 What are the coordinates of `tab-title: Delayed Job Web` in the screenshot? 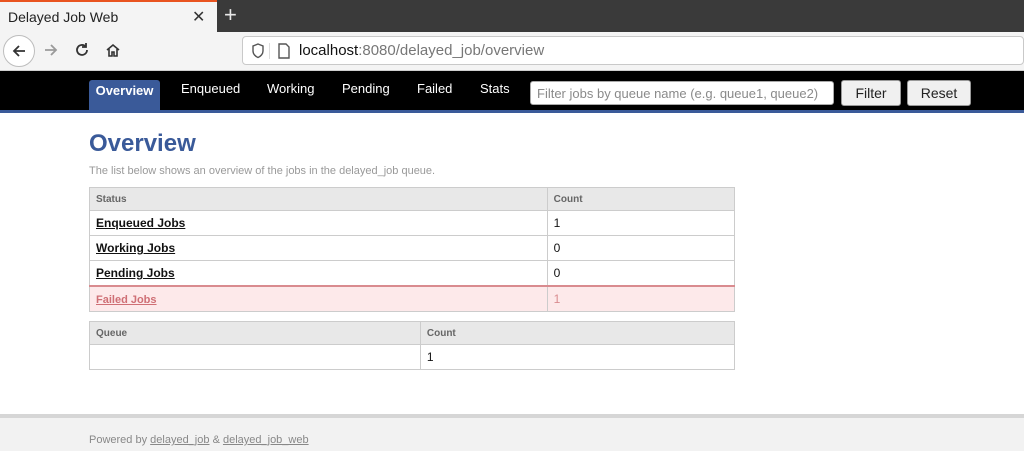 It's located at (63, 17).